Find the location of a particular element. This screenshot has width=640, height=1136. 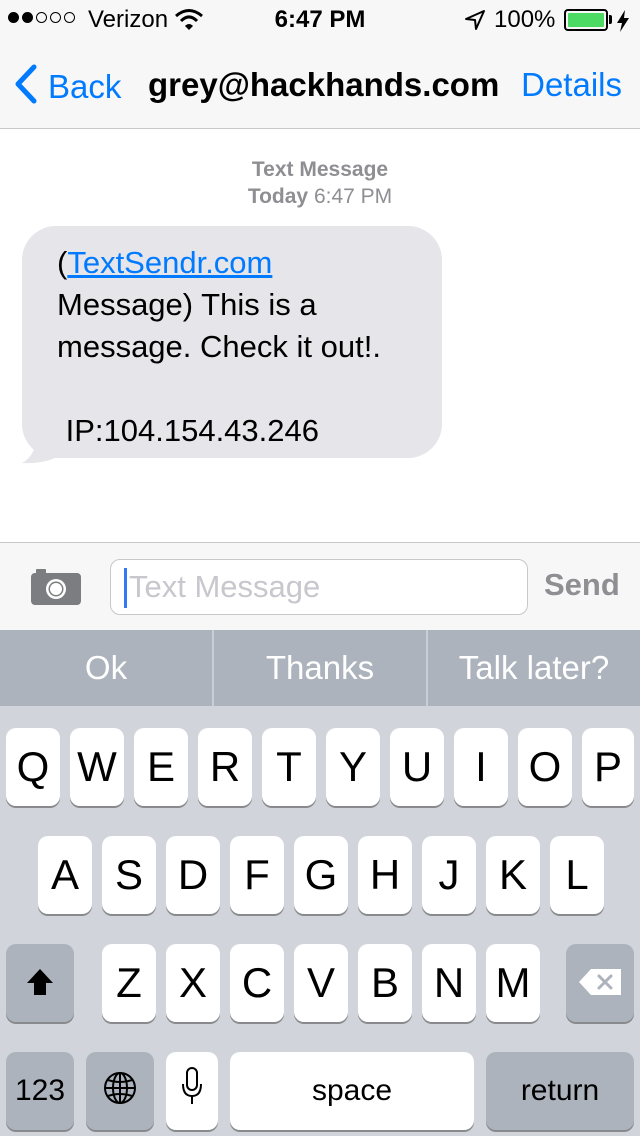

battery-icon is located at coordinates (586, 20).